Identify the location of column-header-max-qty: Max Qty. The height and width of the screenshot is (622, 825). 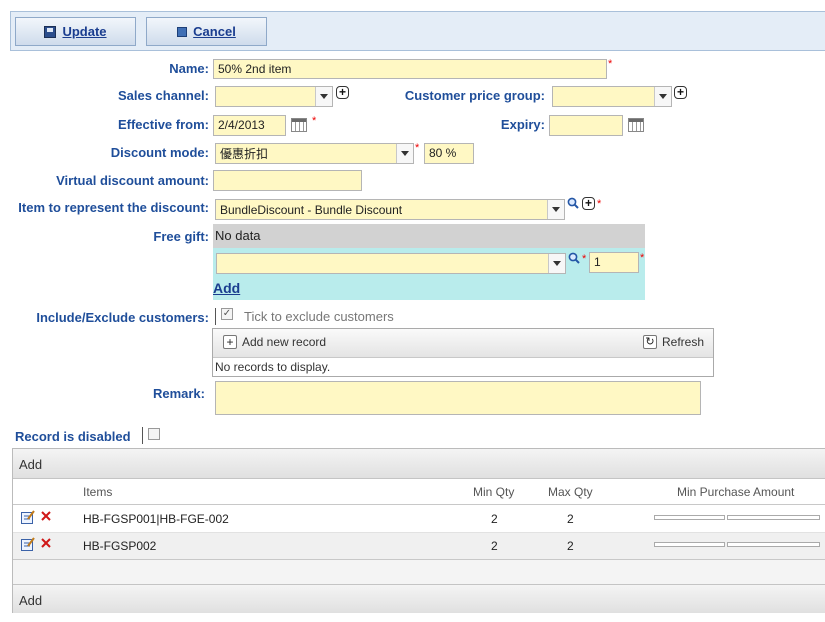
(570, 492).